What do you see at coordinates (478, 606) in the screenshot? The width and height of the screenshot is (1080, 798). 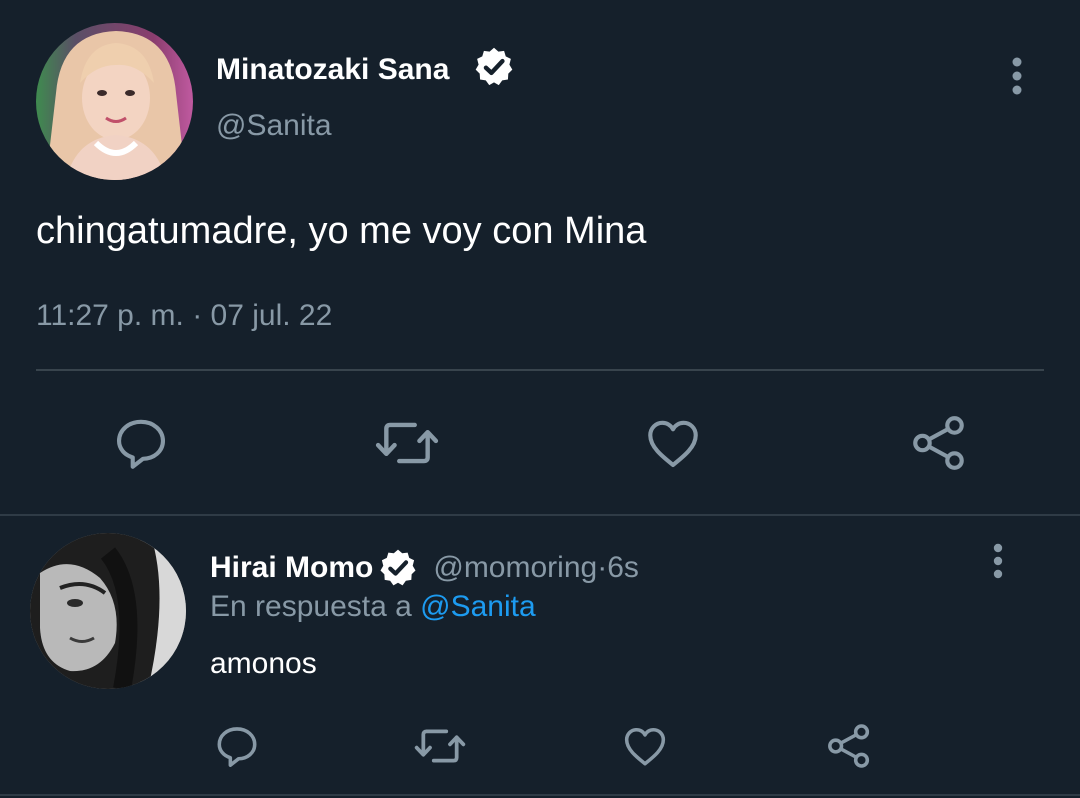 I see `in-reply-mention-link: @Sanita` at bounding box center [478, 606].